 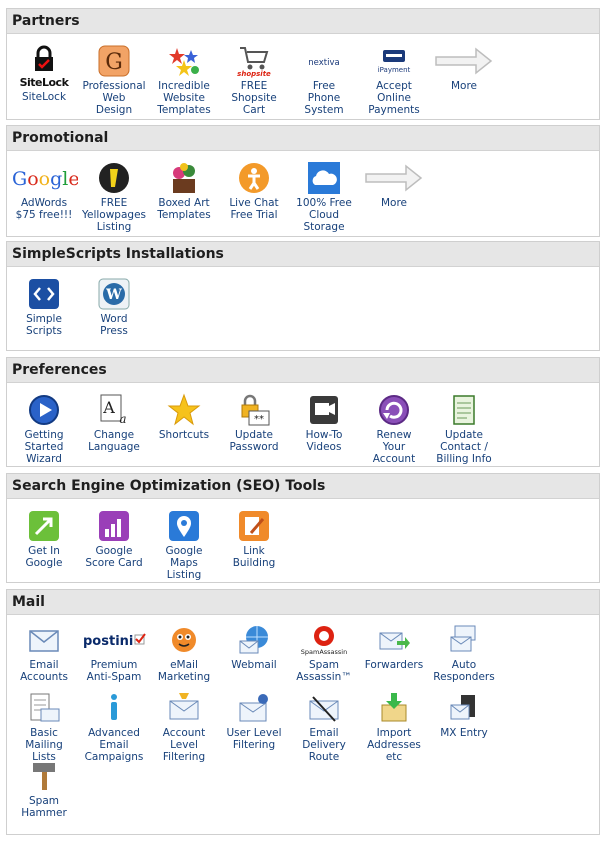 I want to click on item-update-password: ** Update Password, so click(x=254, y=423).